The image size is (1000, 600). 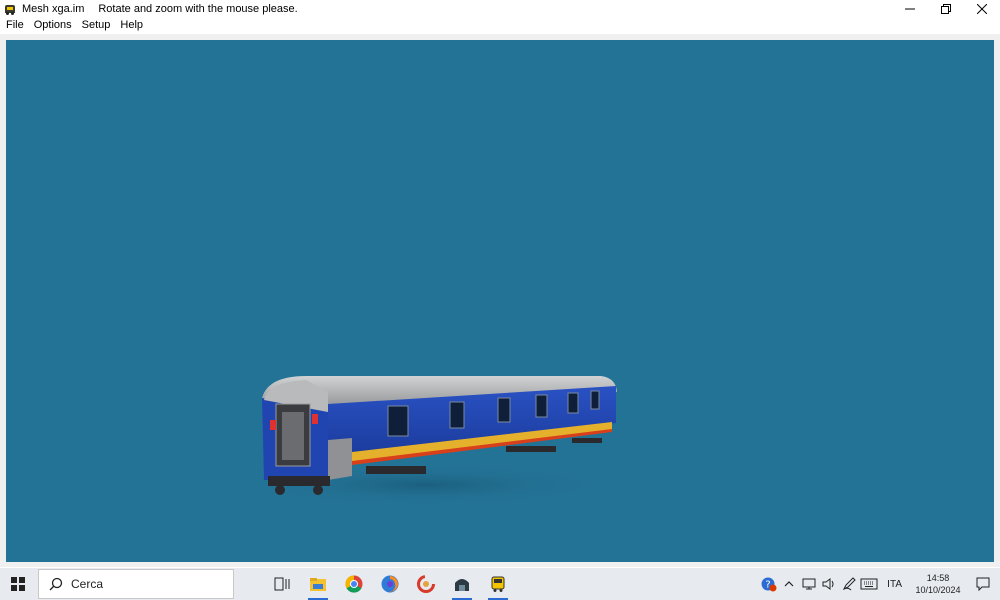 What do you see at coordinates (136, 584) in the screenshot?
I see `search-box: Cerca` at bounding box center [136, 584].